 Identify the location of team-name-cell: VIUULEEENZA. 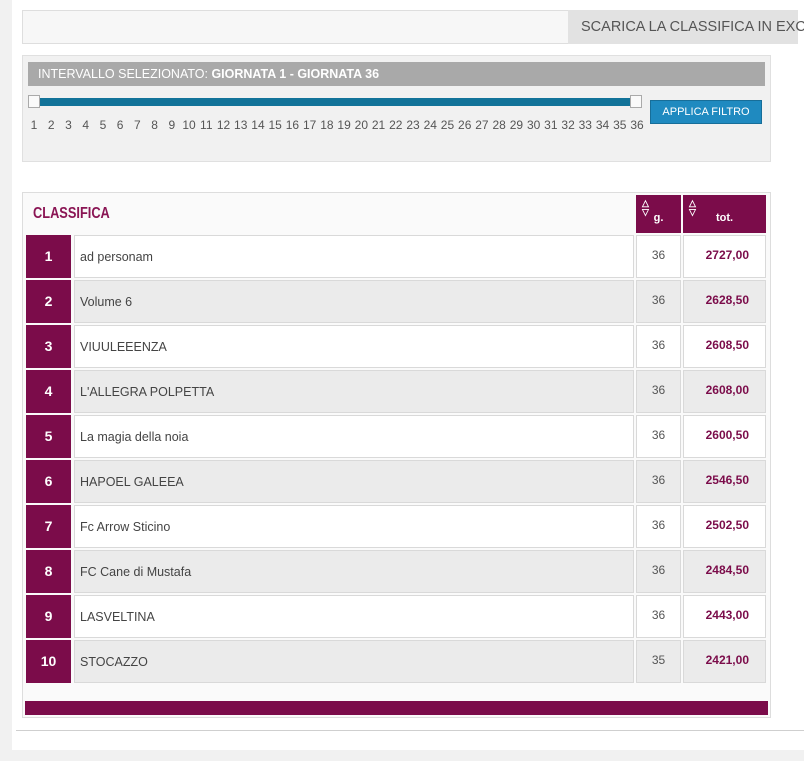
(354, 346).